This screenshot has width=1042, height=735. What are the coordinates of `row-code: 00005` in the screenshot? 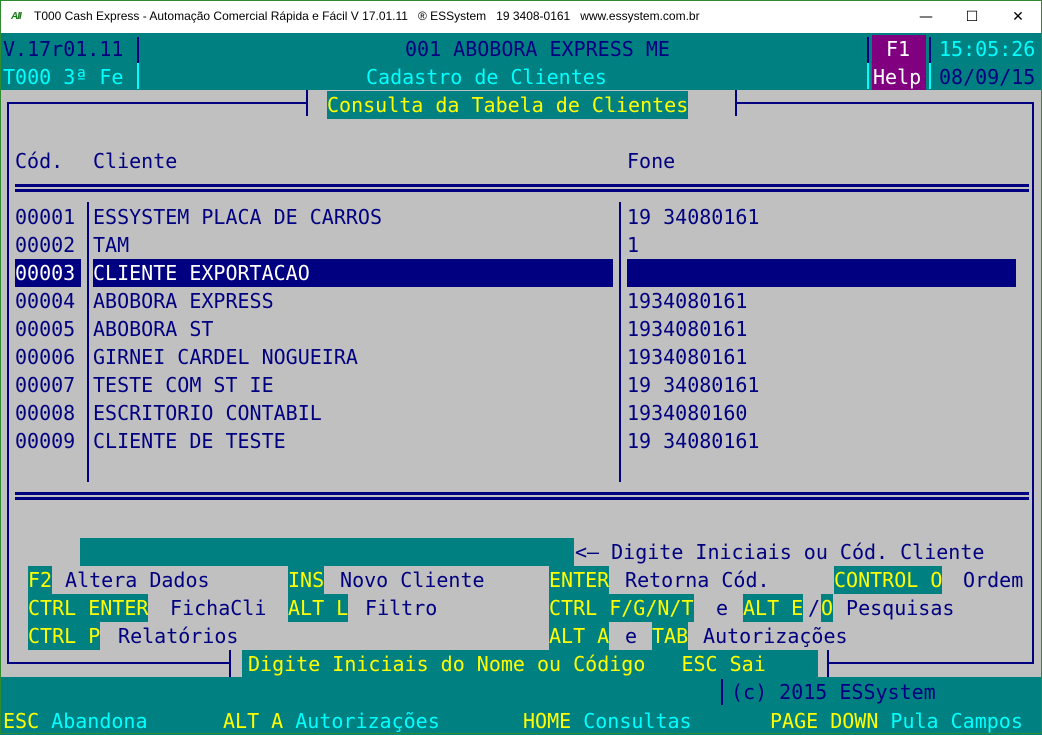 It's located at (45, 329).